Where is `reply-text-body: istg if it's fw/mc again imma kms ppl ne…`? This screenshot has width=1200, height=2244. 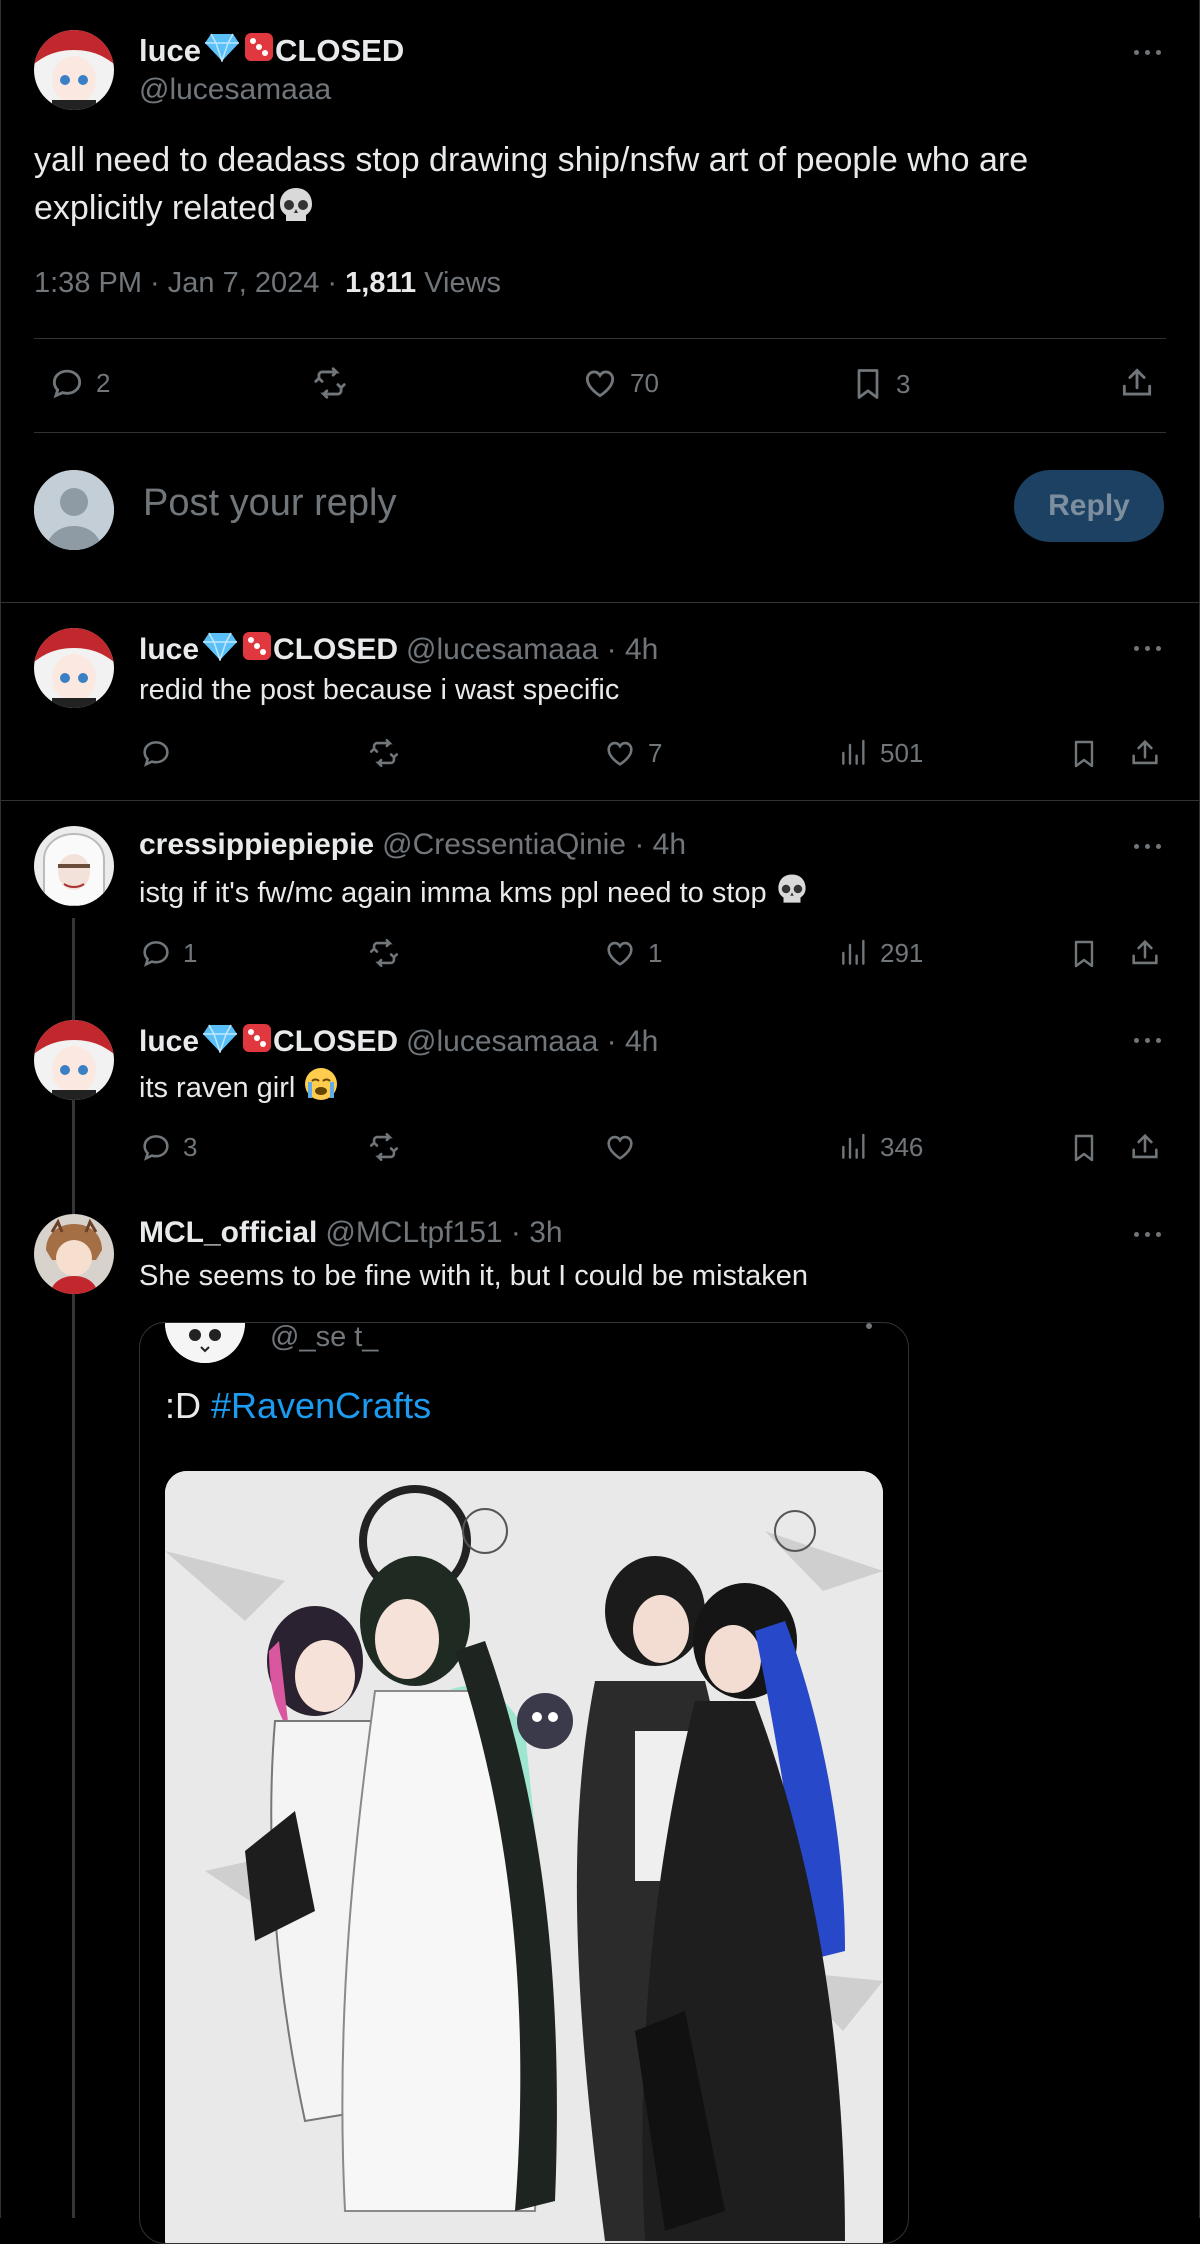 reply-text-body: istg if it's fw/mc again imma kms ppl ne… is located at coordinates (453, 892).